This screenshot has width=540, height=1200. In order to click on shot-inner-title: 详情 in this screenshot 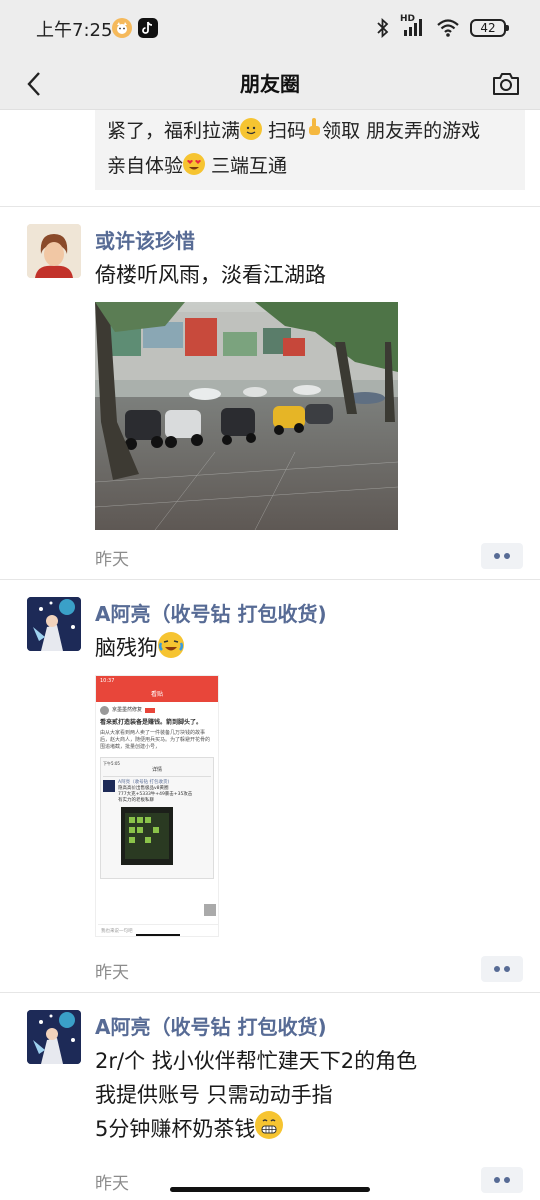, I will do `click(157, 772)`.